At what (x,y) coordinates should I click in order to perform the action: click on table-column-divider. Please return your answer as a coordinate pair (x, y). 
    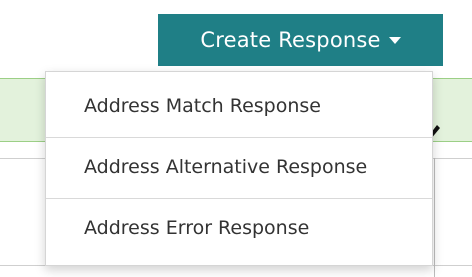
    Looking at the image, I should click on (434, 217).